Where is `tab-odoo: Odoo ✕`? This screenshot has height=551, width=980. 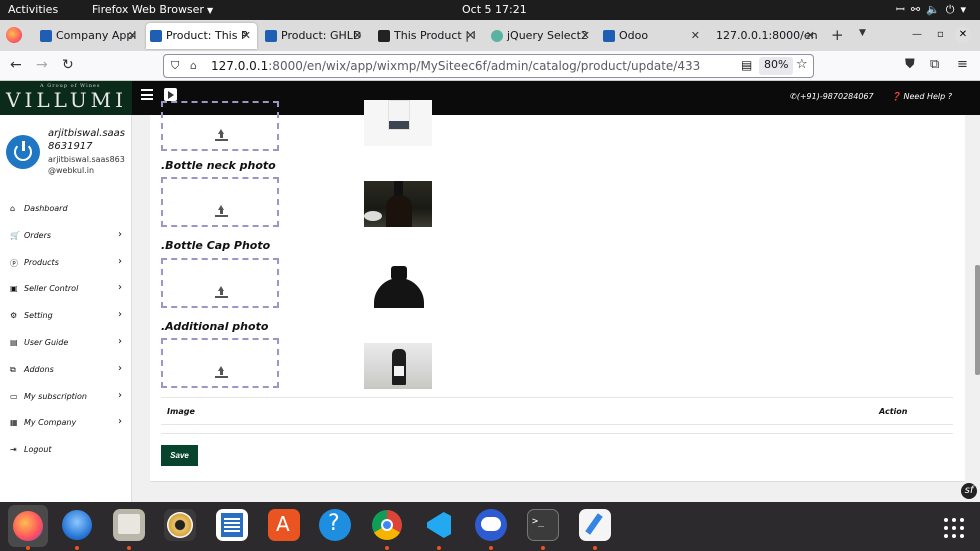 tab-odoo: Odoo ✕ is located at coordinates (652, 36).